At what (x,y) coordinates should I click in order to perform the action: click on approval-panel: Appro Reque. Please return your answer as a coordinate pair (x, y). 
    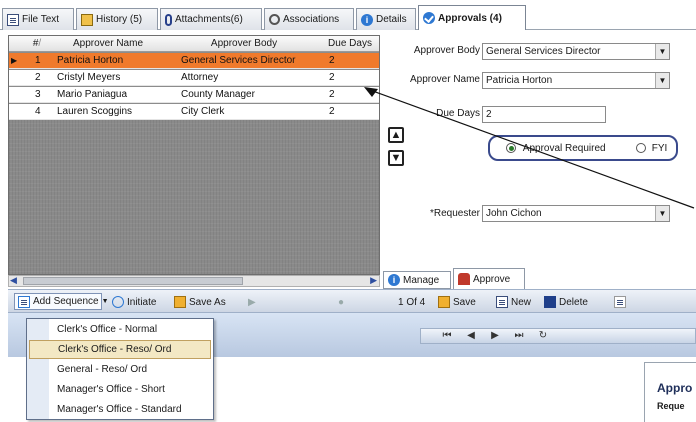
    Looking at the image, I should click on (670, 392).